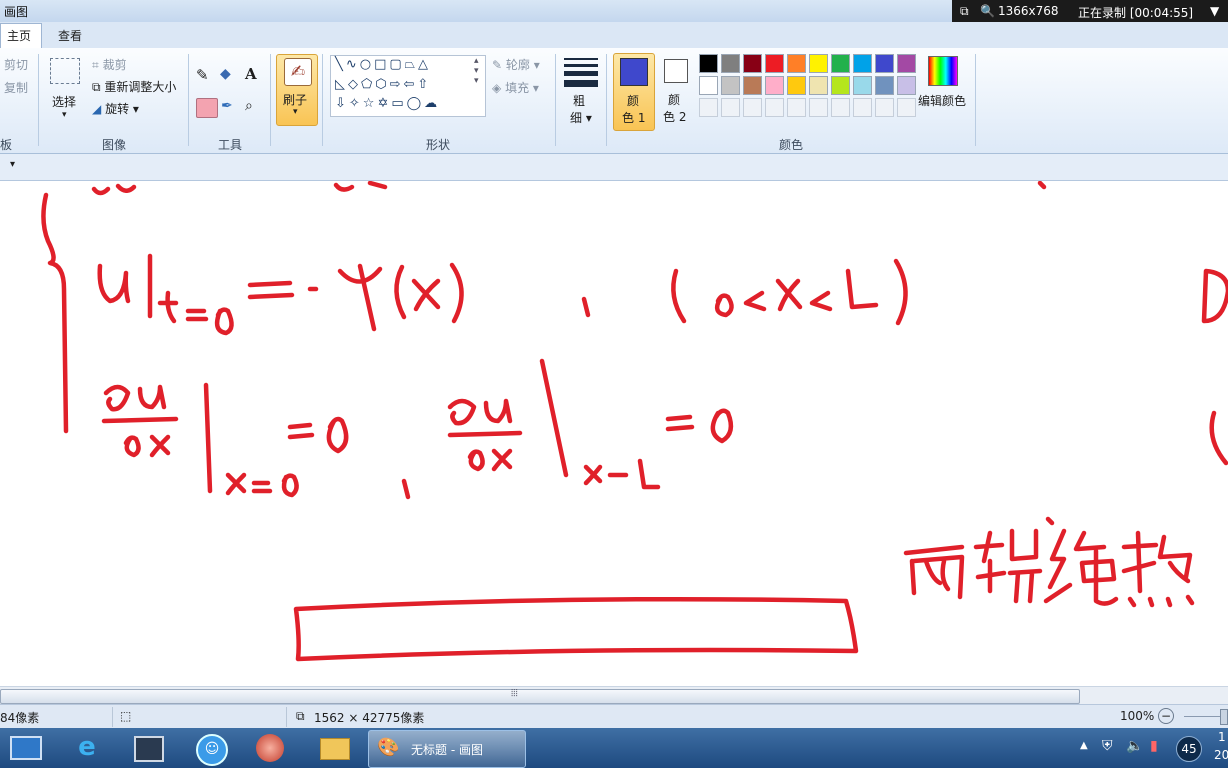 The image size is (1228, 768). What do you see at coordinates (515, 87) in the screenshot?
I see `fill-button: ◈ 填充 ▾` at bounding box center [515, 87].